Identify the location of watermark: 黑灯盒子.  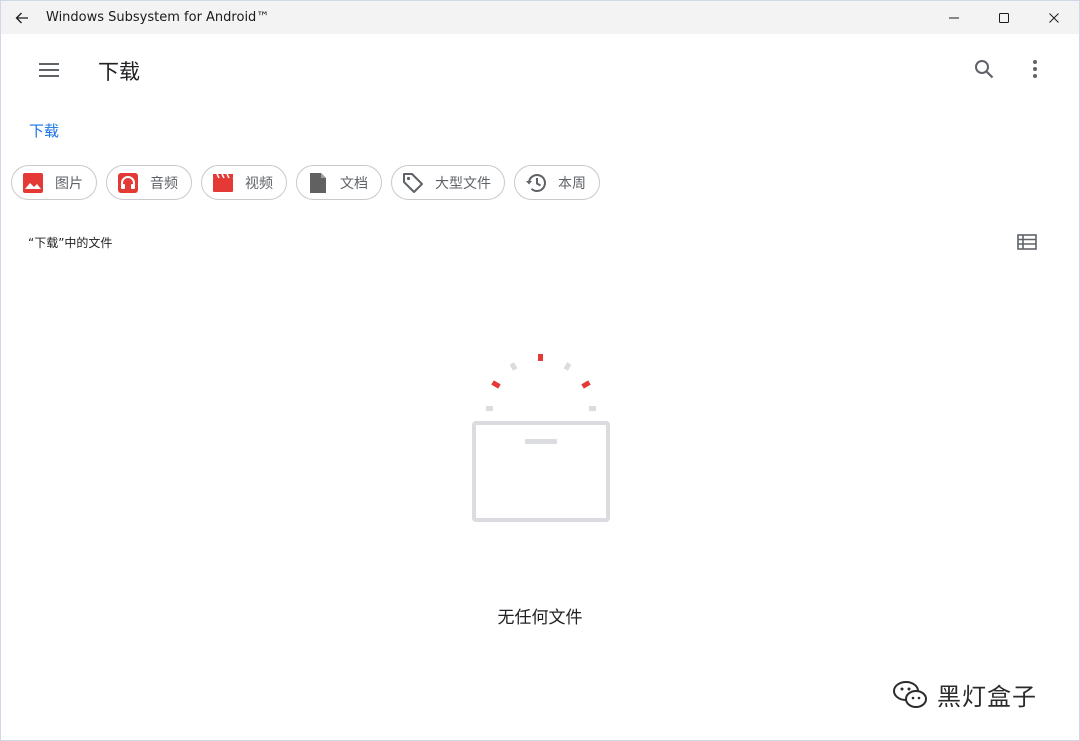
(964, 694).